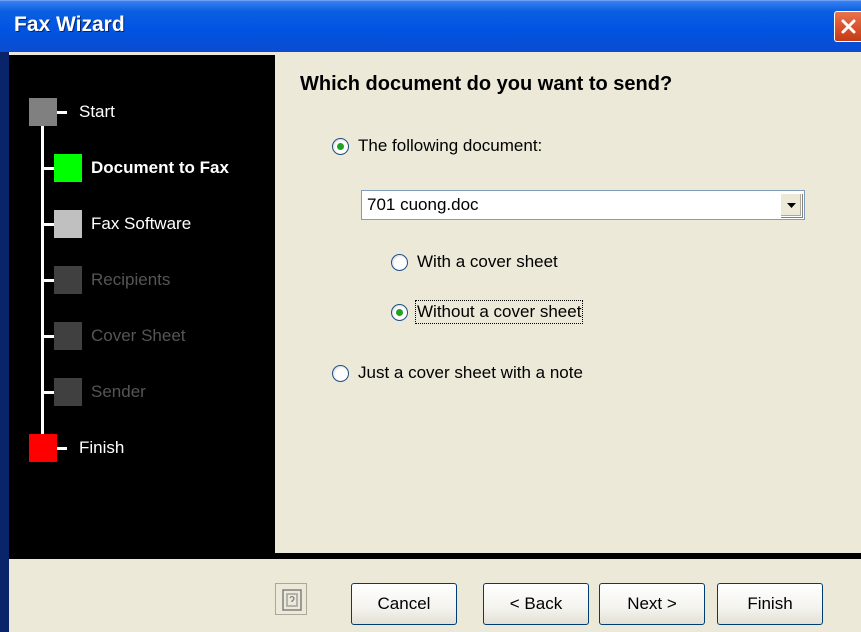 The width and height of the screenshot is (861, 632). I want to click on cancel-button: Cancel, so click(404, 604).